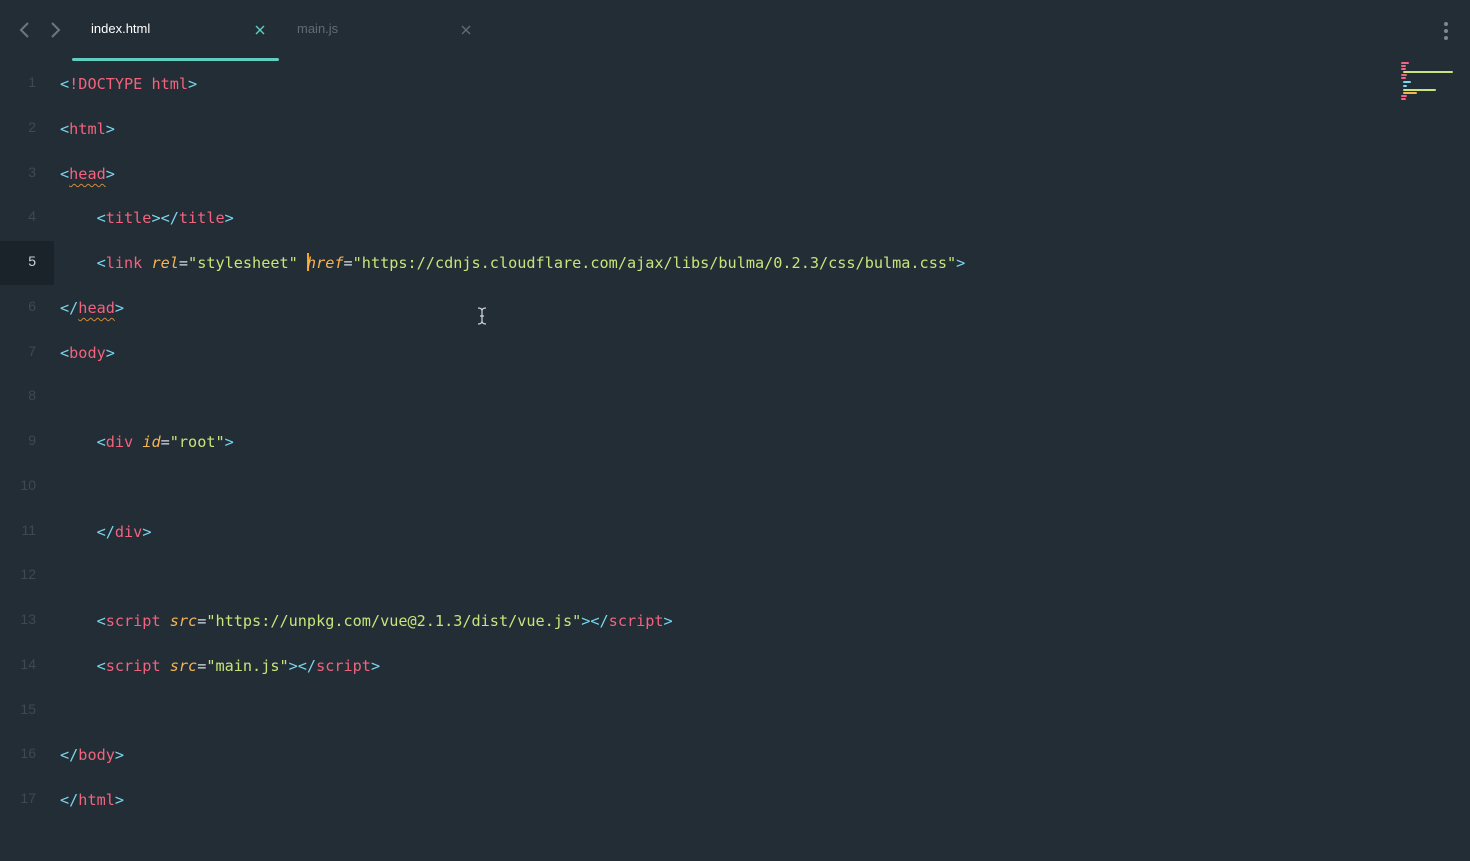 Image resolution: width=1470 pixels, height=861 pixels. I want to click on code-line: 15, so click(695, 711).